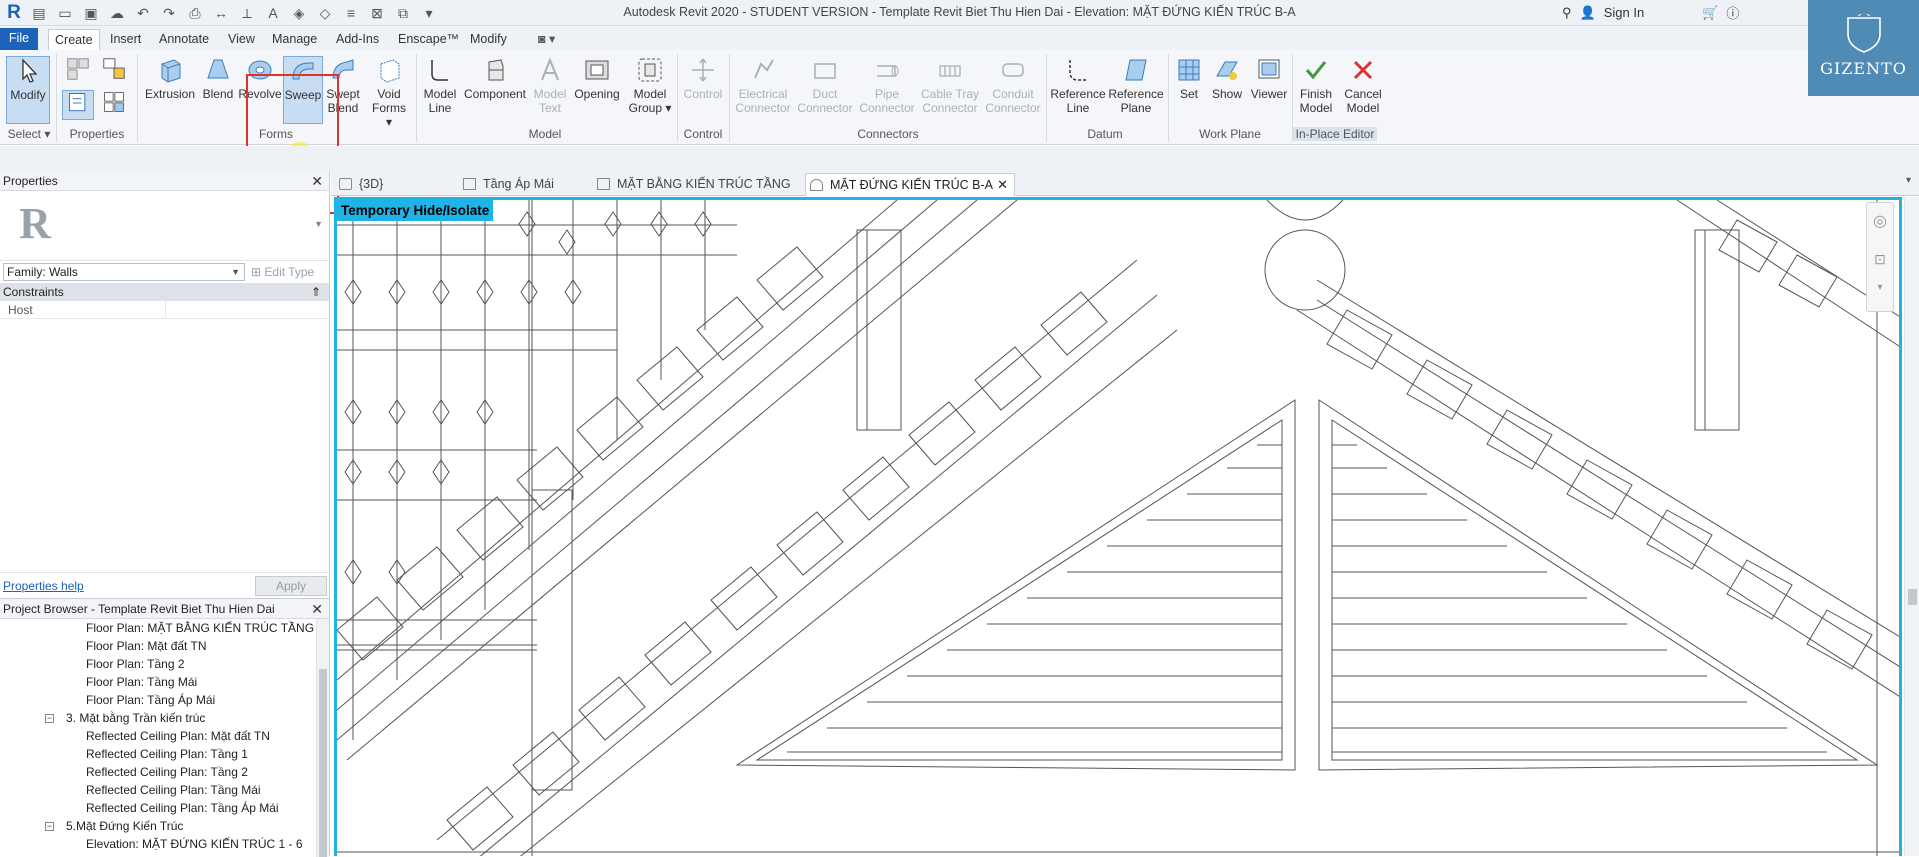  I want to click on tab-3d: {3D}, so click(395, 184).